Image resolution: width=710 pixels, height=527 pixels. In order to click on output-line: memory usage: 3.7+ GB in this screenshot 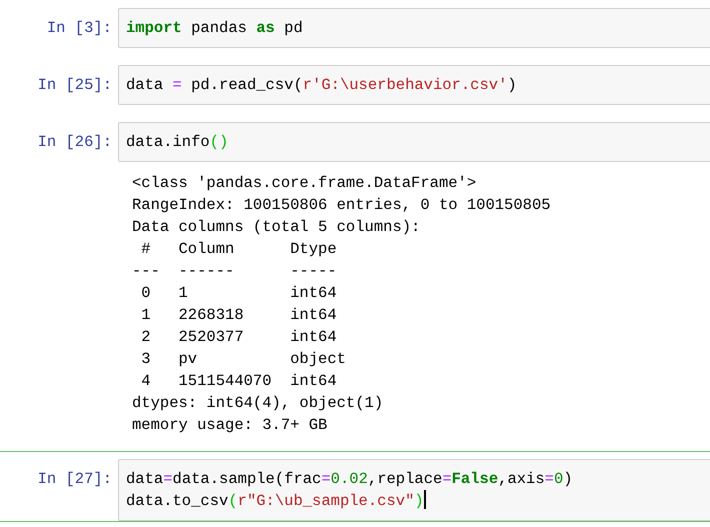, I will do `click(230, 425)`.